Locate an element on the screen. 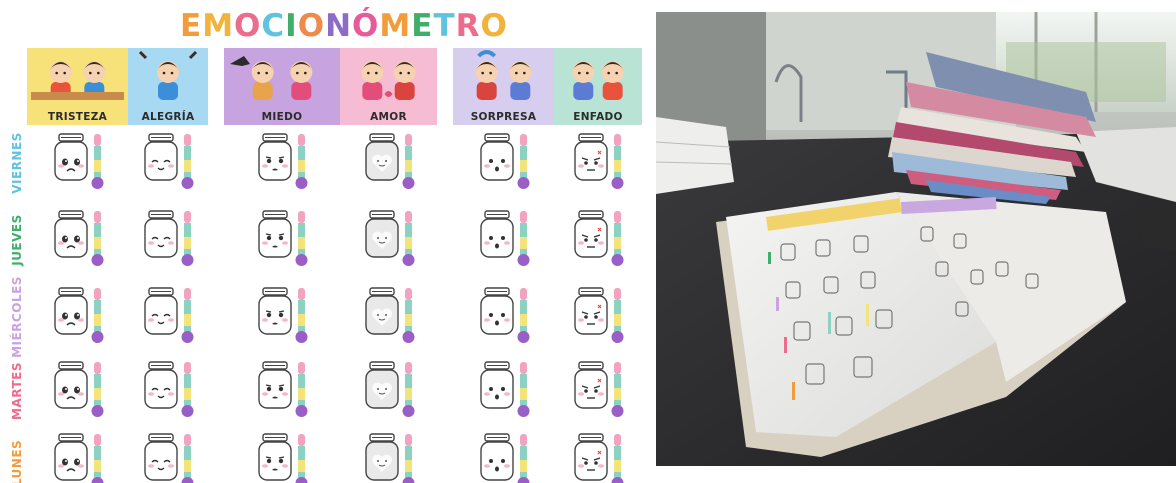 The height and width of the screenshot is (483, 1176). day-label-text: JUEVES is located at coordinates (17, 240).